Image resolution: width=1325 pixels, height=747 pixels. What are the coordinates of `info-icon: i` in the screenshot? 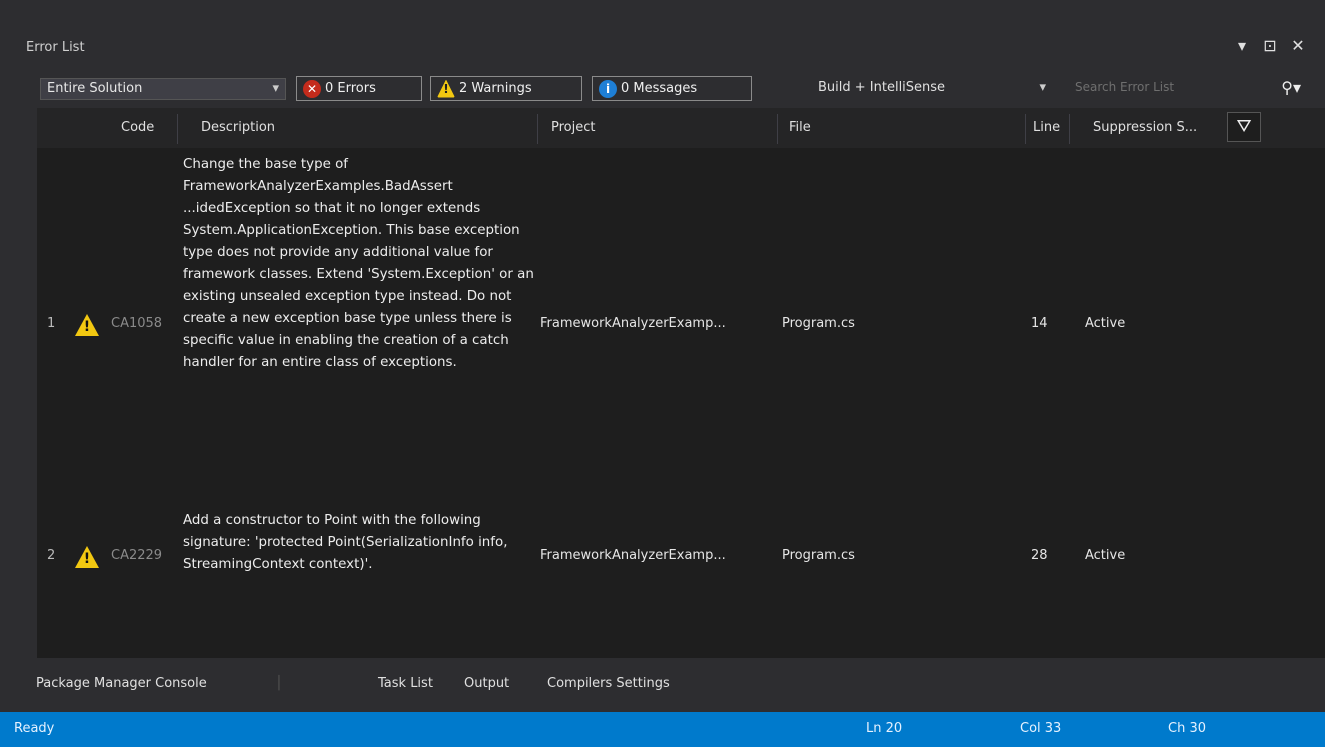 It's located at (608, 88).